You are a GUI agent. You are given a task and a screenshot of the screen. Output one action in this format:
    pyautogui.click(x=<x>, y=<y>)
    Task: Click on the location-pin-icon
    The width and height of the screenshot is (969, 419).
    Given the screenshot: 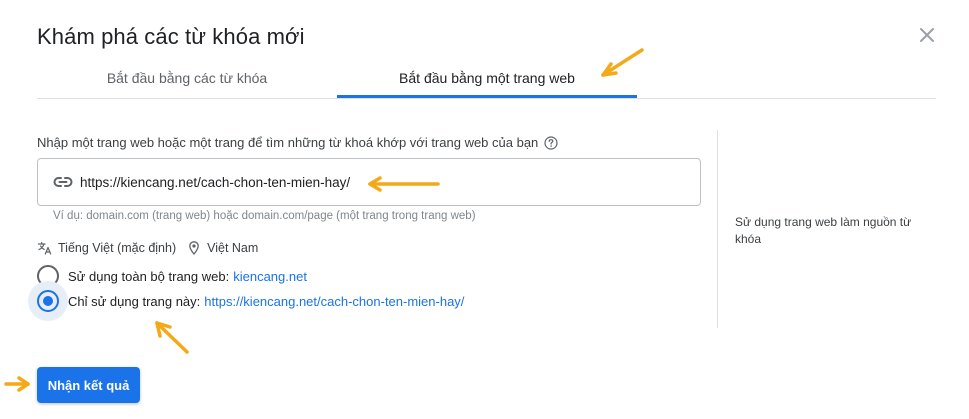 What is the action you would take?
    pyautogui.click(x=194, y=248)
    